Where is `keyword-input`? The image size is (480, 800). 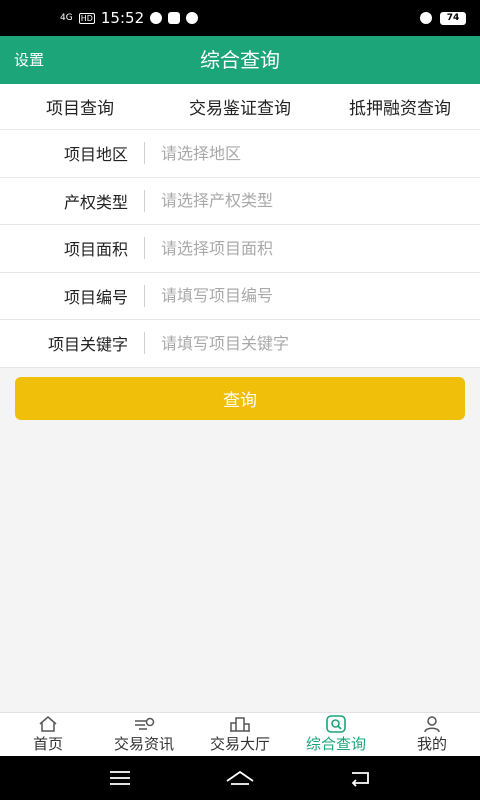
keyword-input is located at coordinates (306, 343).